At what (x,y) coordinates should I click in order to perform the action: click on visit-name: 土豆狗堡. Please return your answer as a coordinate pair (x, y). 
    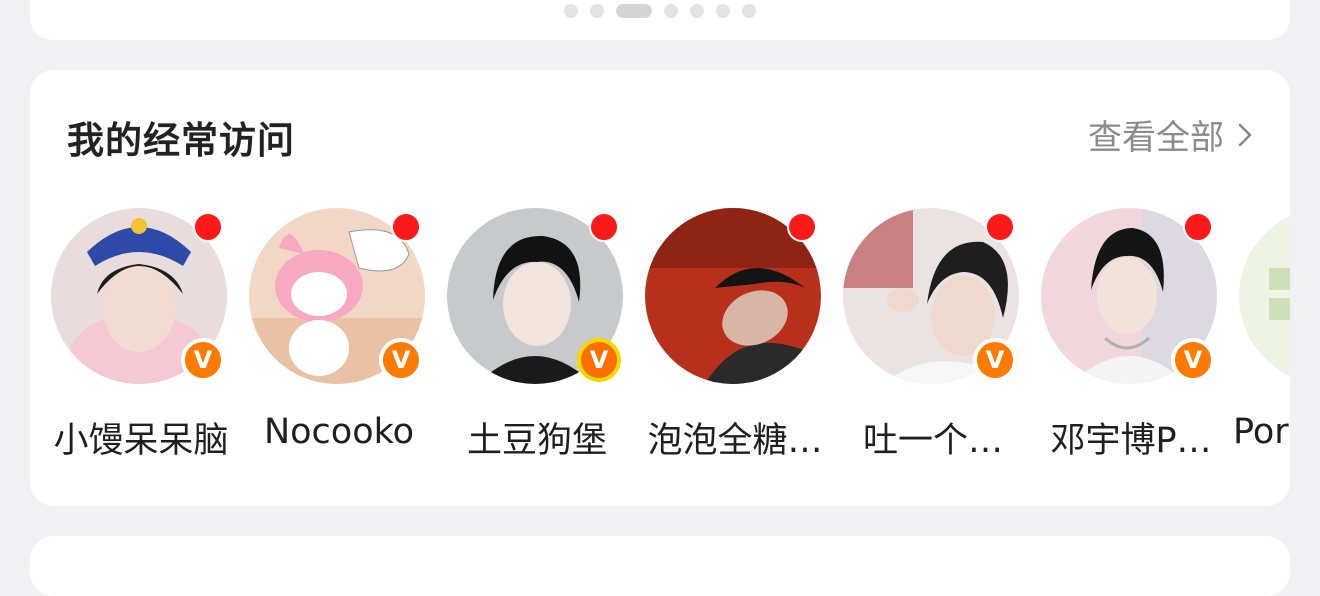
    Looking at the image, I should click on (536, 441).